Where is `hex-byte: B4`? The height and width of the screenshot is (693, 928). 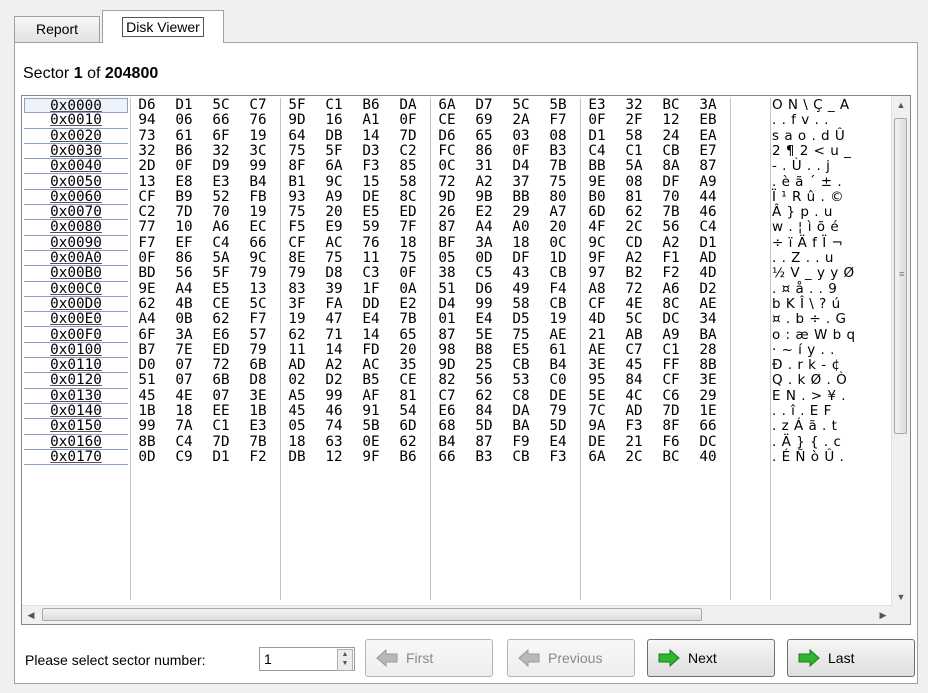
hex-byte: B4 is located at coordinates (258, 182).